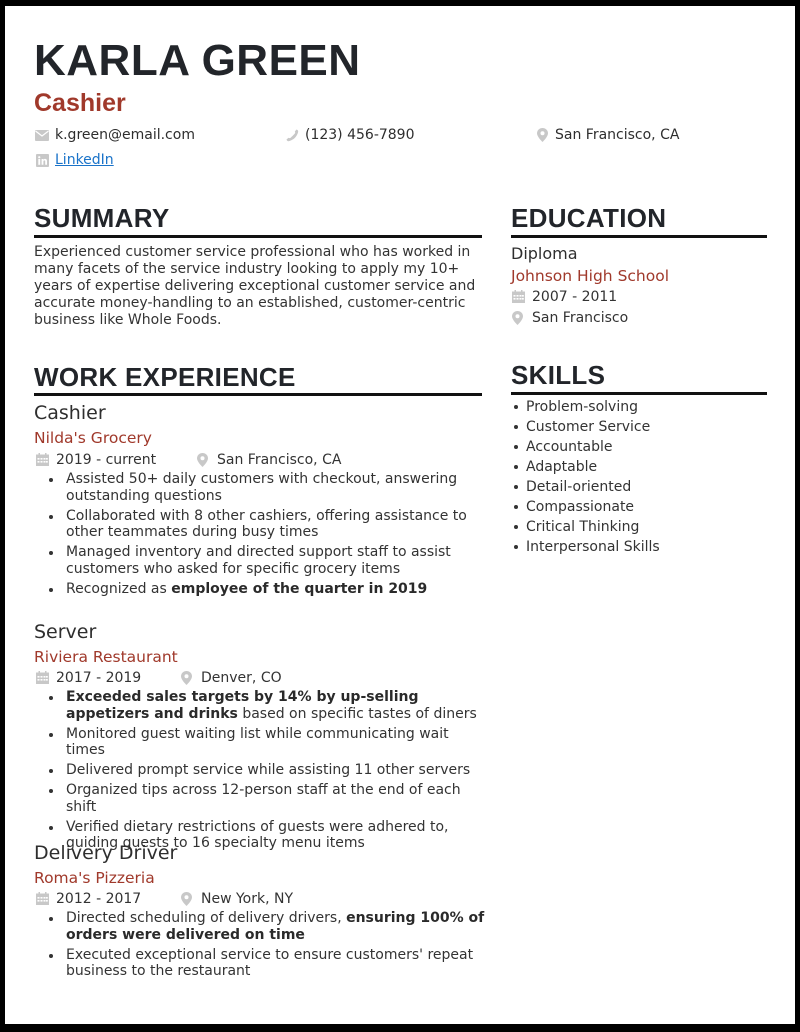 The image size is (800, 1032). Describe the element at coordinates (258, 394) in the screenshot. I see `experience-divider` at that location.